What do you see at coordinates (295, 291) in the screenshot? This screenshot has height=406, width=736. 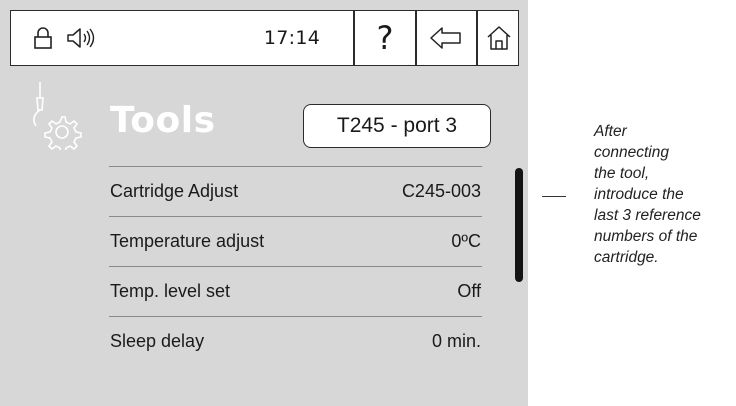 I see `setting-row-temp-level-set: Temp. level set Off` at bounding box center [295, 291].